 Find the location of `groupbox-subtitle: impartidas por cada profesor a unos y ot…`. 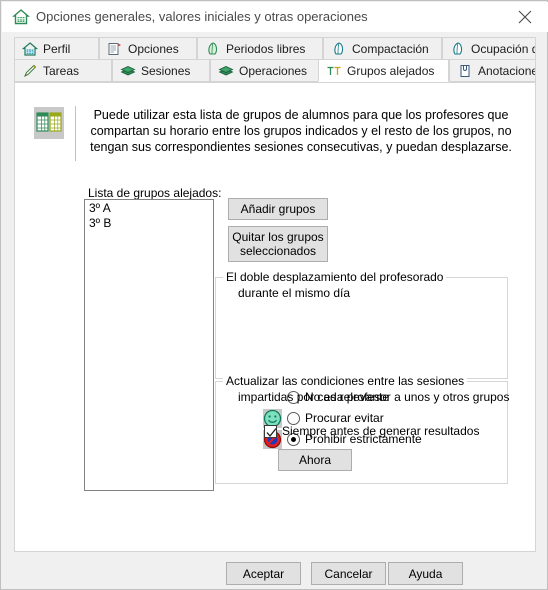

groupbox-subtitle: impartidas por cada profesor a unos y ot… is located at coordinates (374, 397).